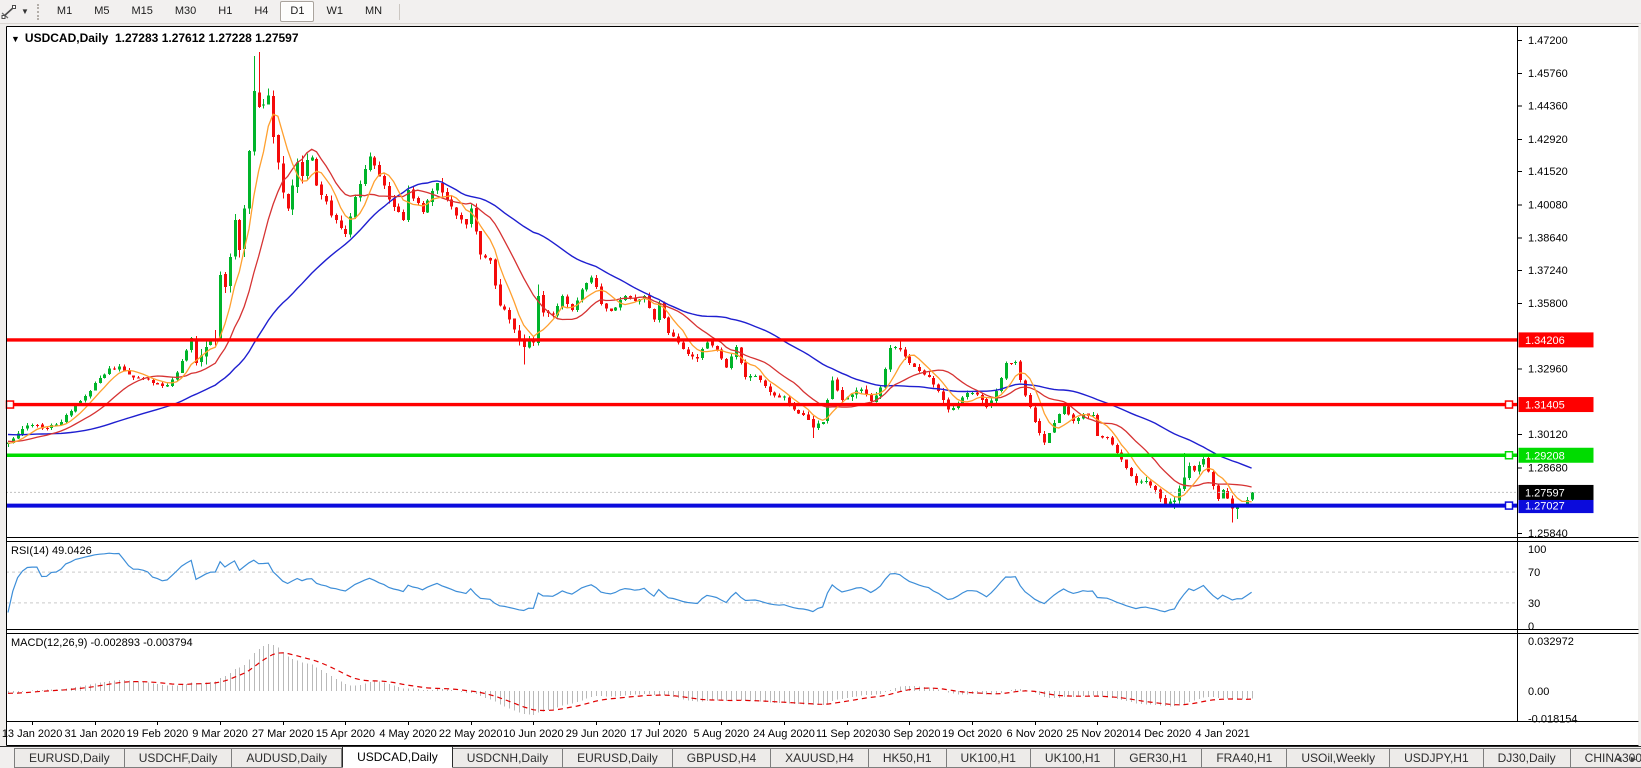 Image resolution: width=1641 pixels, height=768 pixels. Describe the element at coordinates (158, 734) in the screenshot. I see `date-axis-label: 19 Feb 2020` at that location.